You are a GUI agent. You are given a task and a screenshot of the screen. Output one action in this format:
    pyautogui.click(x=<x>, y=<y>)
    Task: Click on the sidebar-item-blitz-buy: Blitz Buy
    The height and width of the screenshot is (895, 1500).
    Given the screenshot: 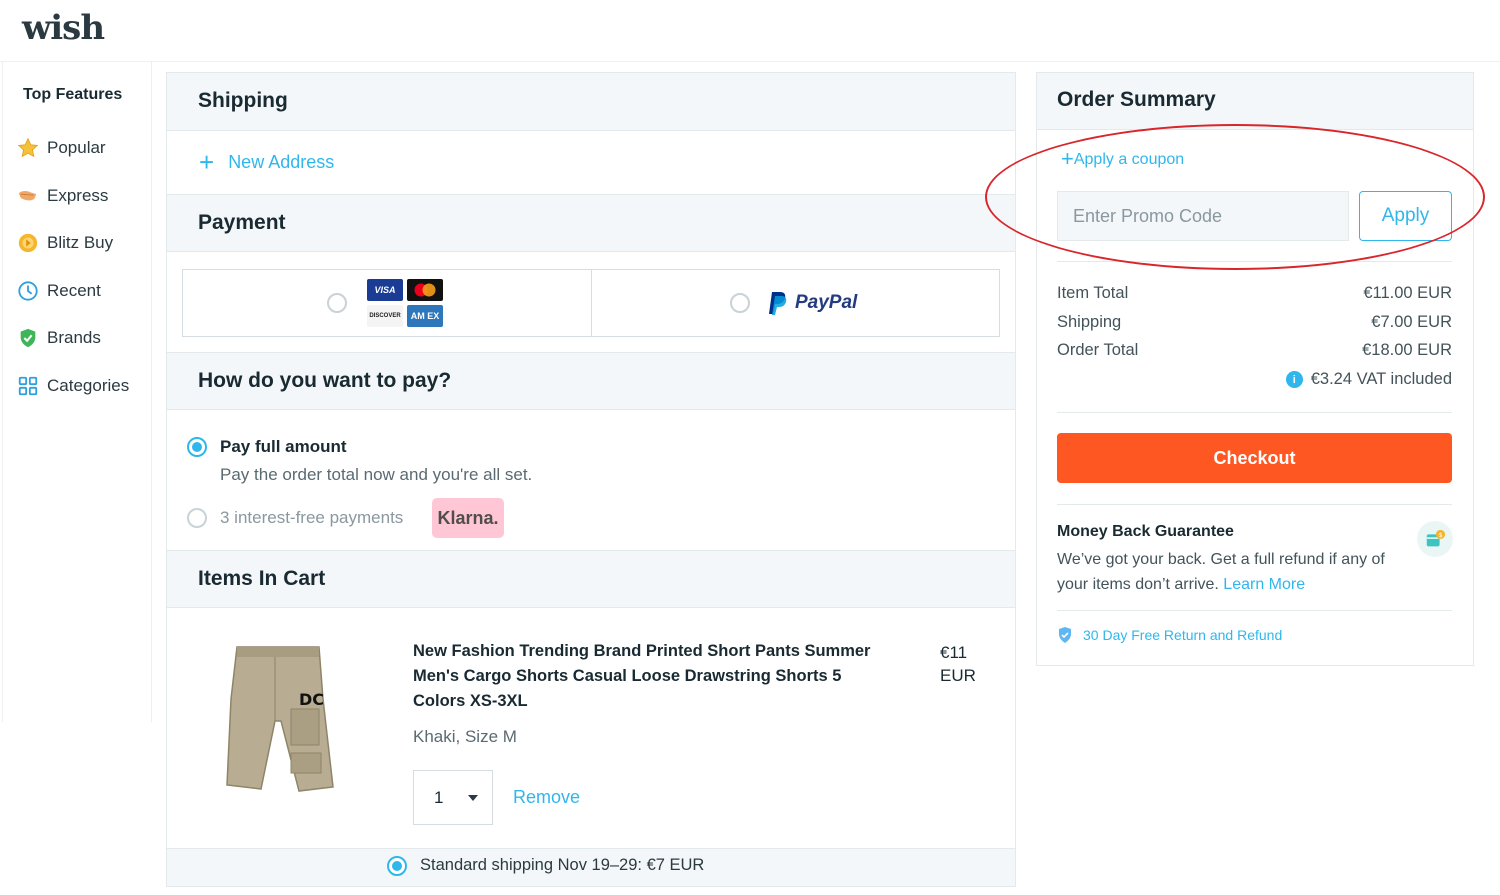 What is the action you would take?
    pyautogui.click(x=65, y=243)
    